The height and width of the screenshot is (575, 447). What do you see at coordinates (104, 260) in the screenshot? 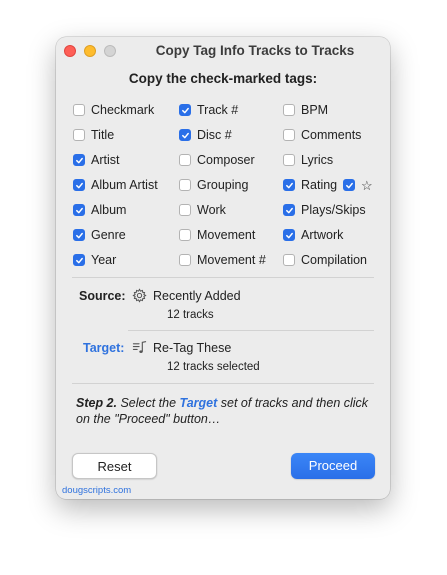
I see `year-label: Year` at bounding box center [104, 260].